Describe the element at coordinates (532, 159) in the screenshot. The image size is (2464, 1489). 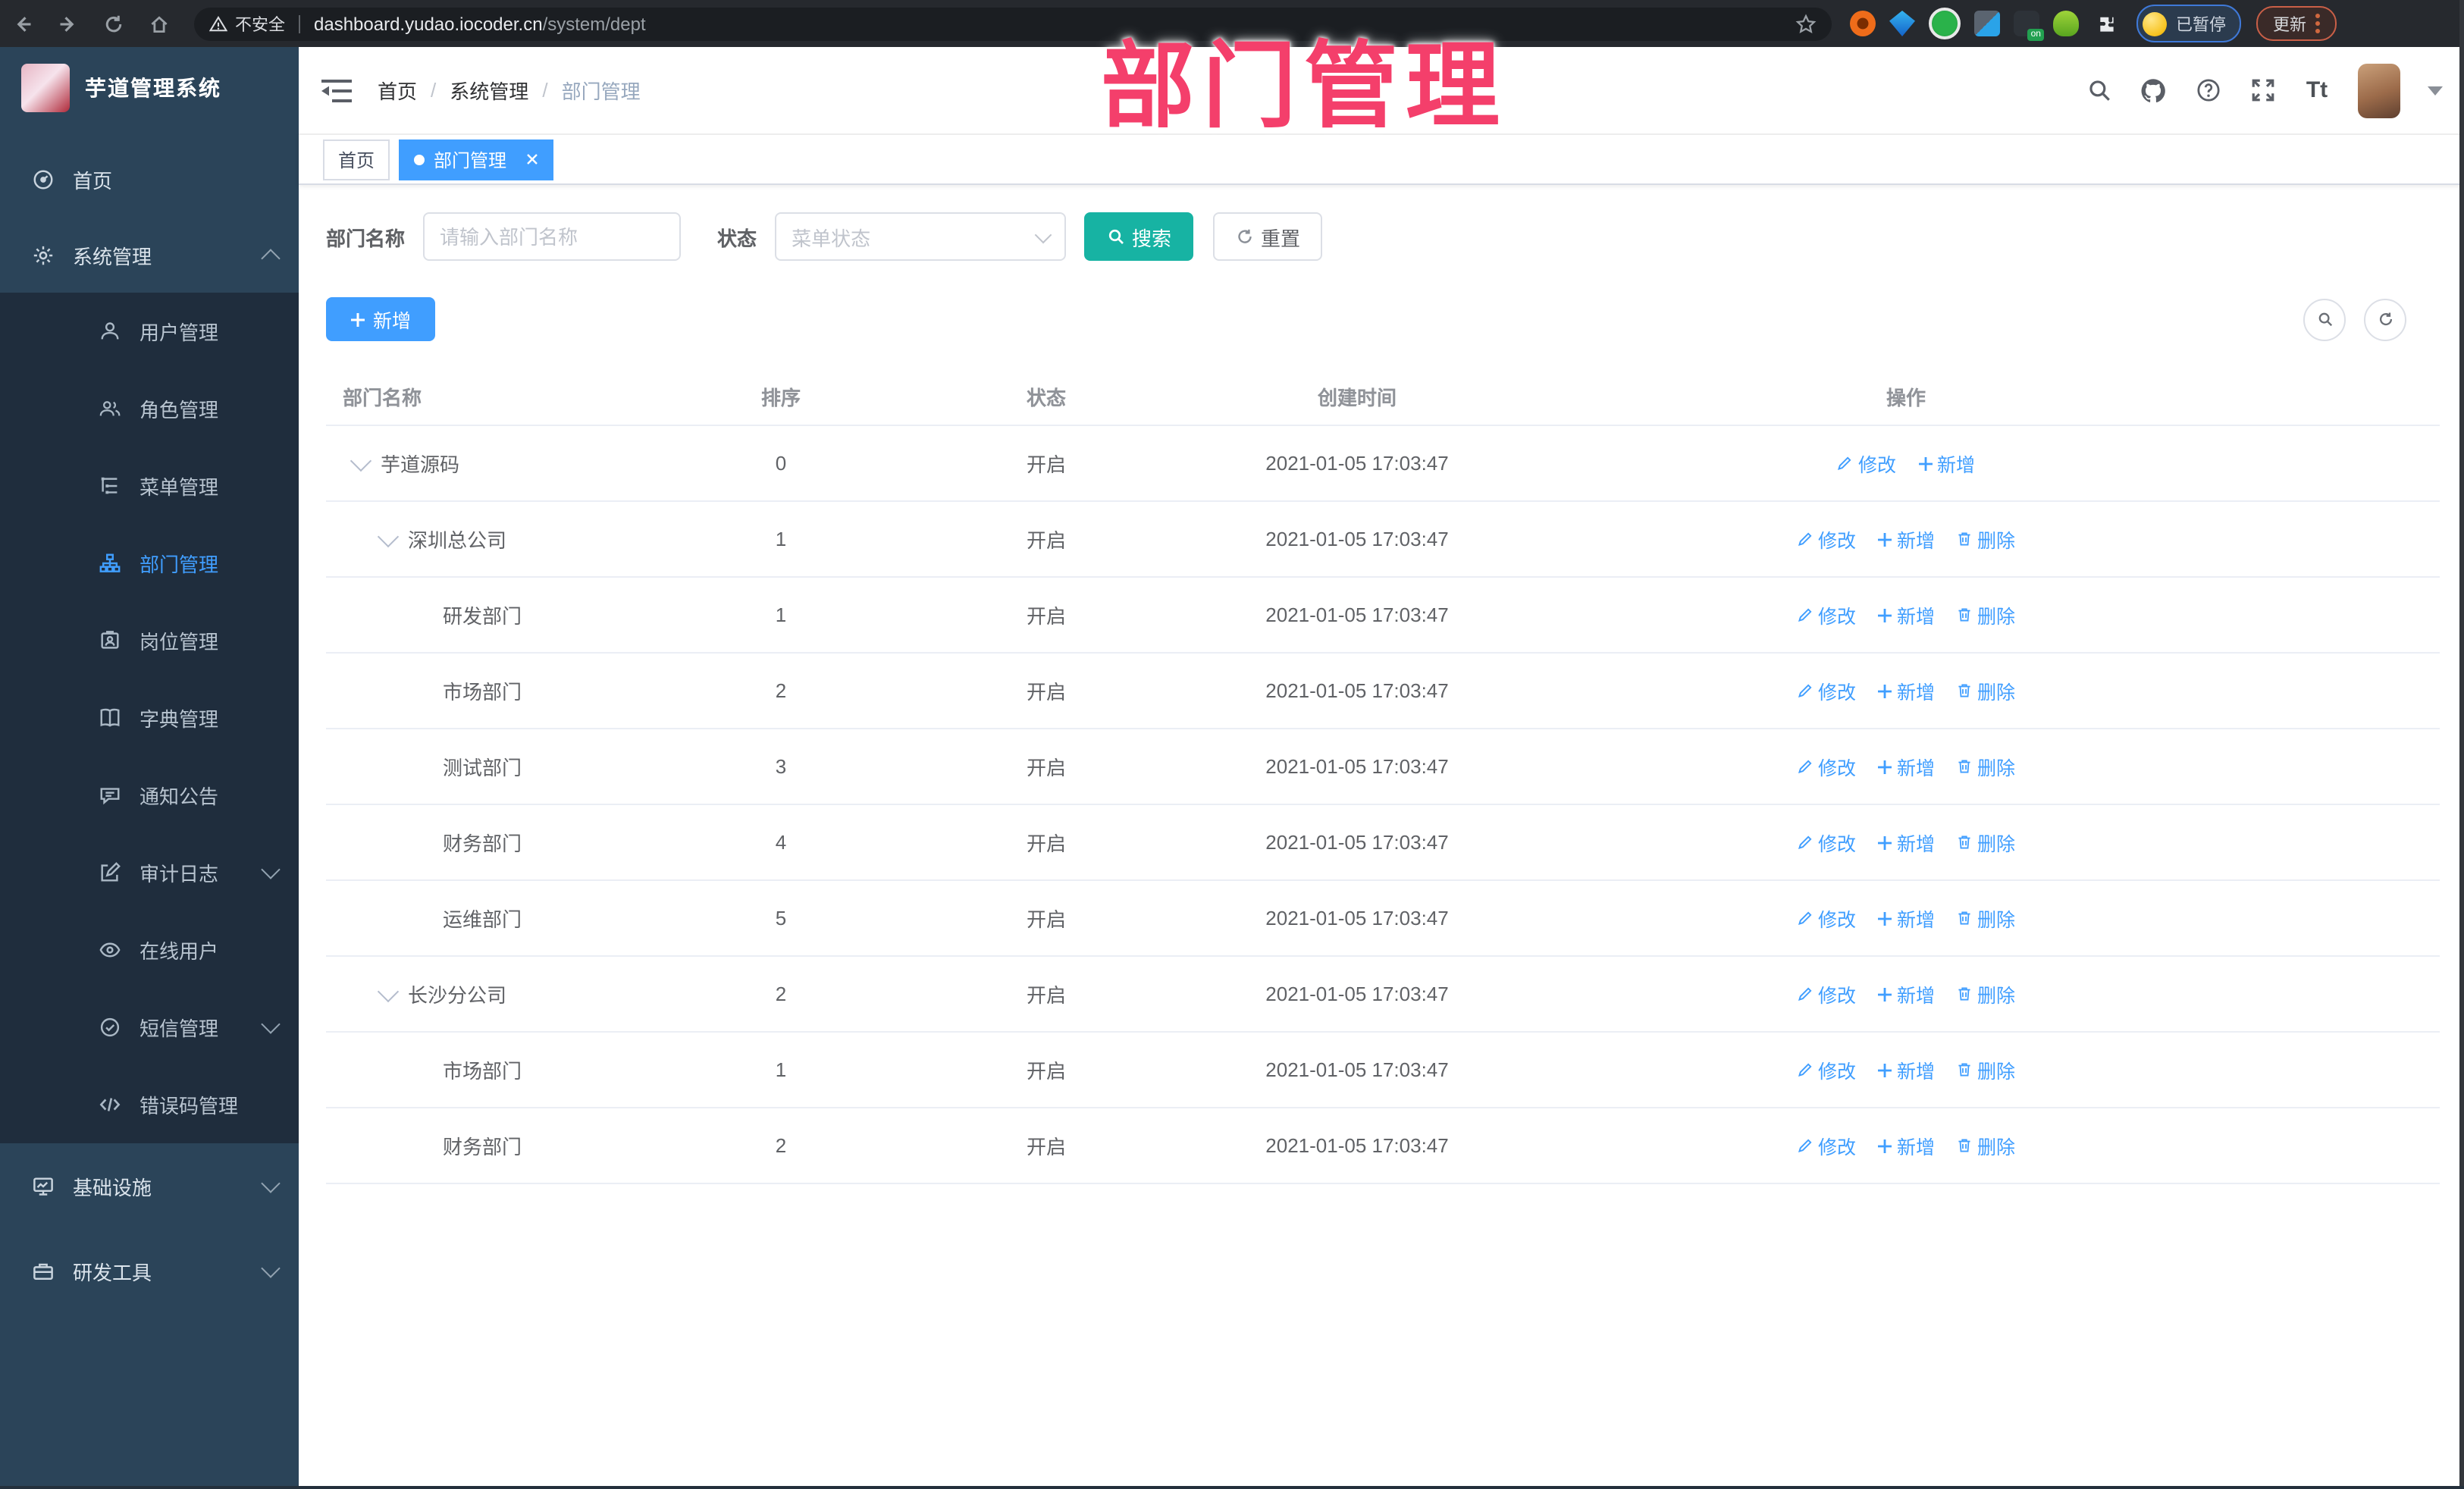
I see `close-icon` at that location.